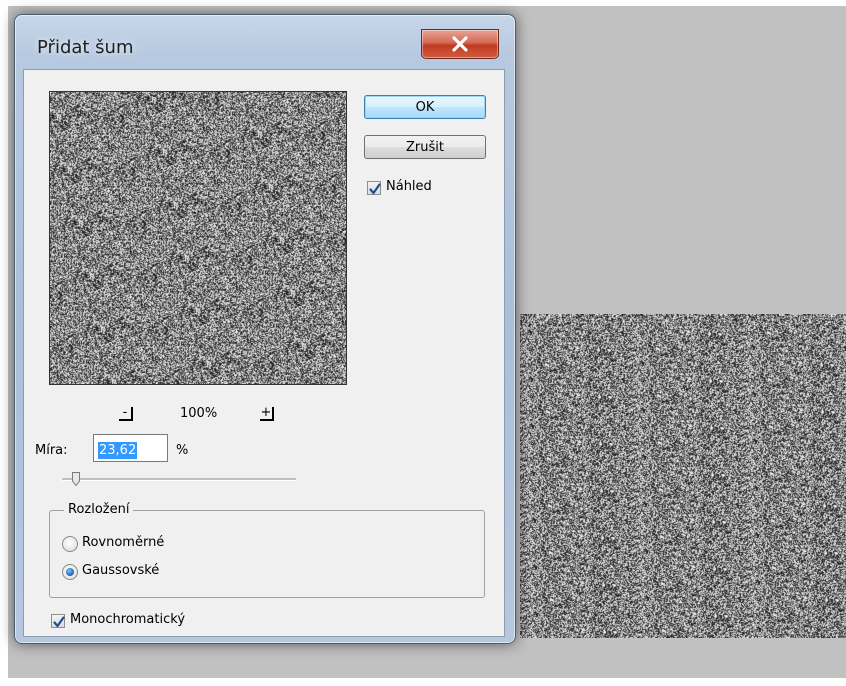 This screenshot has width=846, height=686. Describe the element at coordinates (267, 413) in the screenshot. I see `zoom-in-button: +` at that location.